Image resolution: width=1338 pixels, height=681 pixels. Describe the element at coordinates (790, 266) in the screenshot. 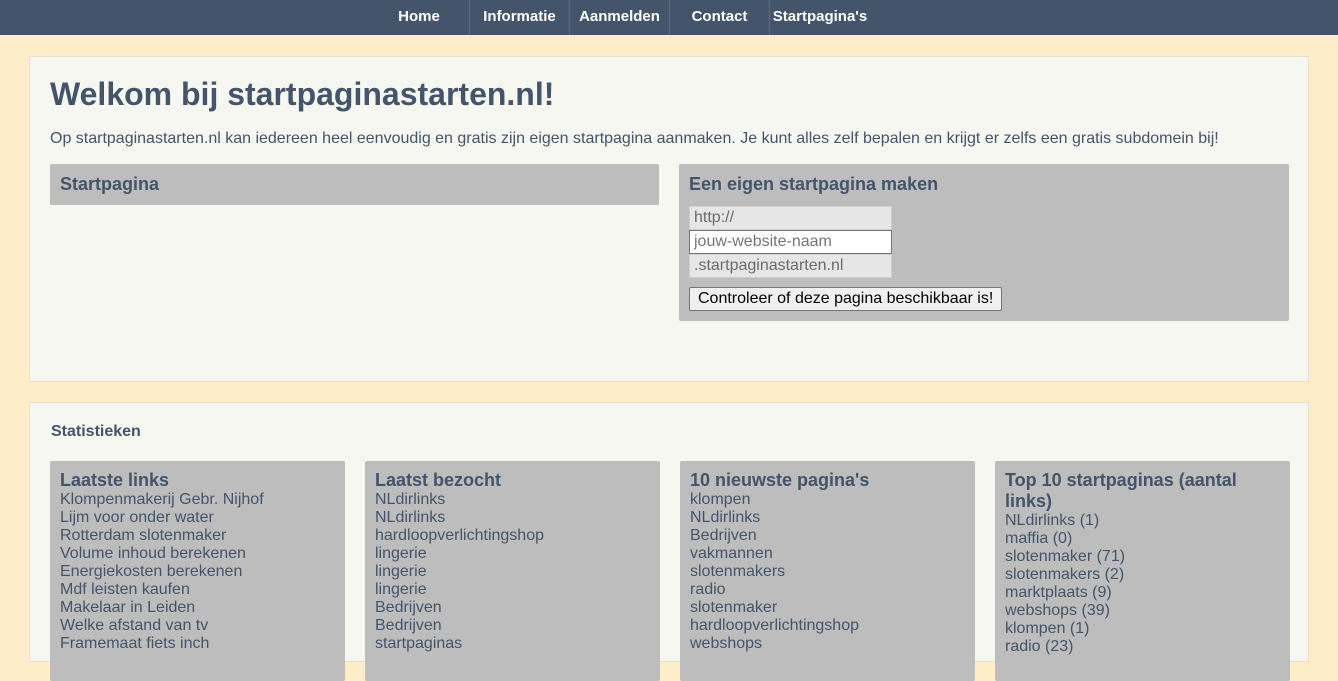

I see `suffix-field` at that location.